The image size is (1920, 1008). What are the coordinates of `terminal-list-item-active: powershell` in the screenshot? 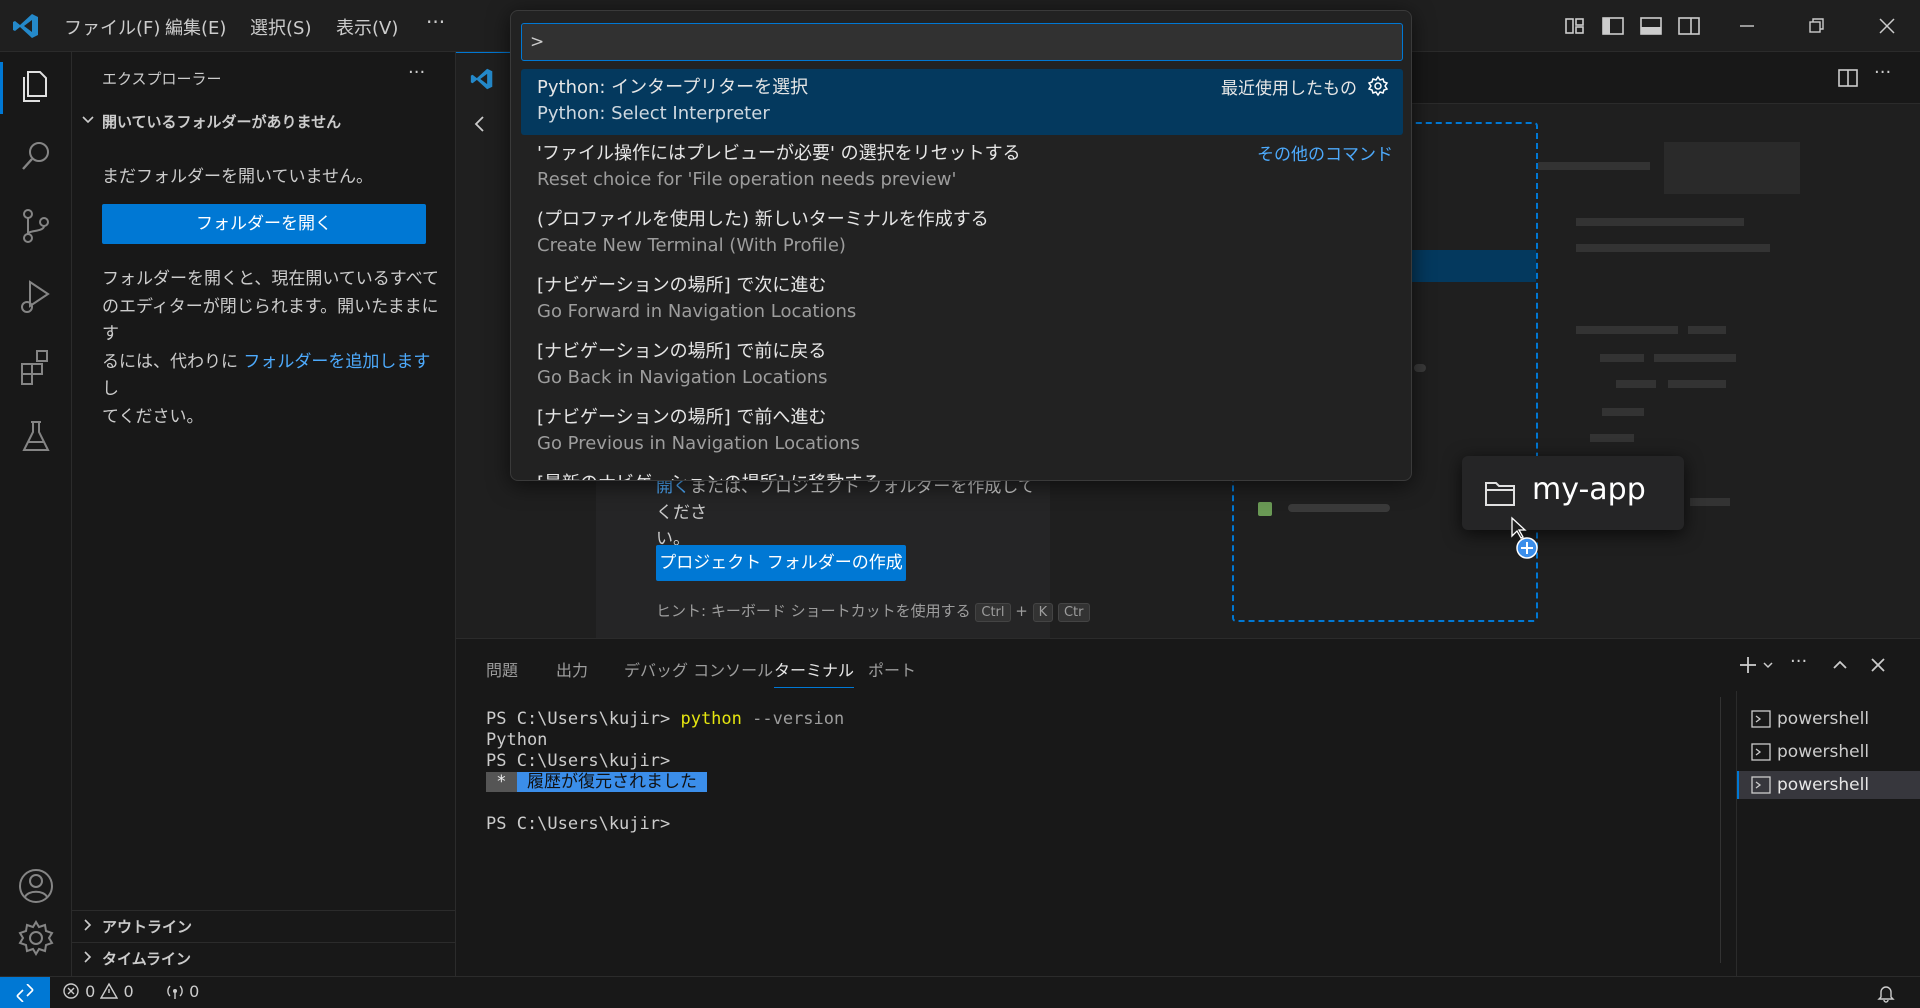 It's located at (1828, 785).